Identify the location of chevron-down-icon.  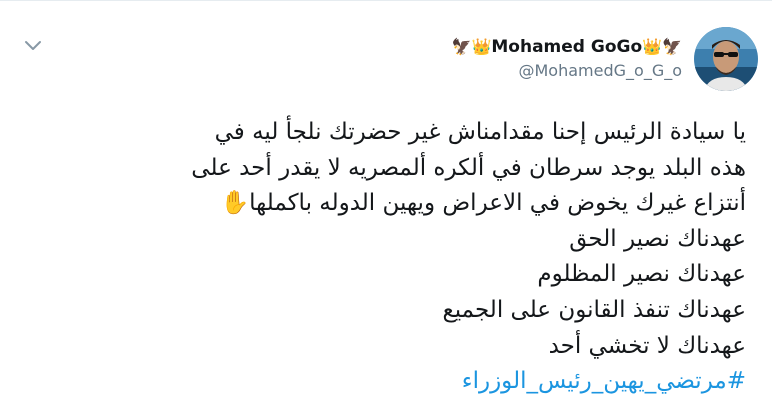
(33, 46).